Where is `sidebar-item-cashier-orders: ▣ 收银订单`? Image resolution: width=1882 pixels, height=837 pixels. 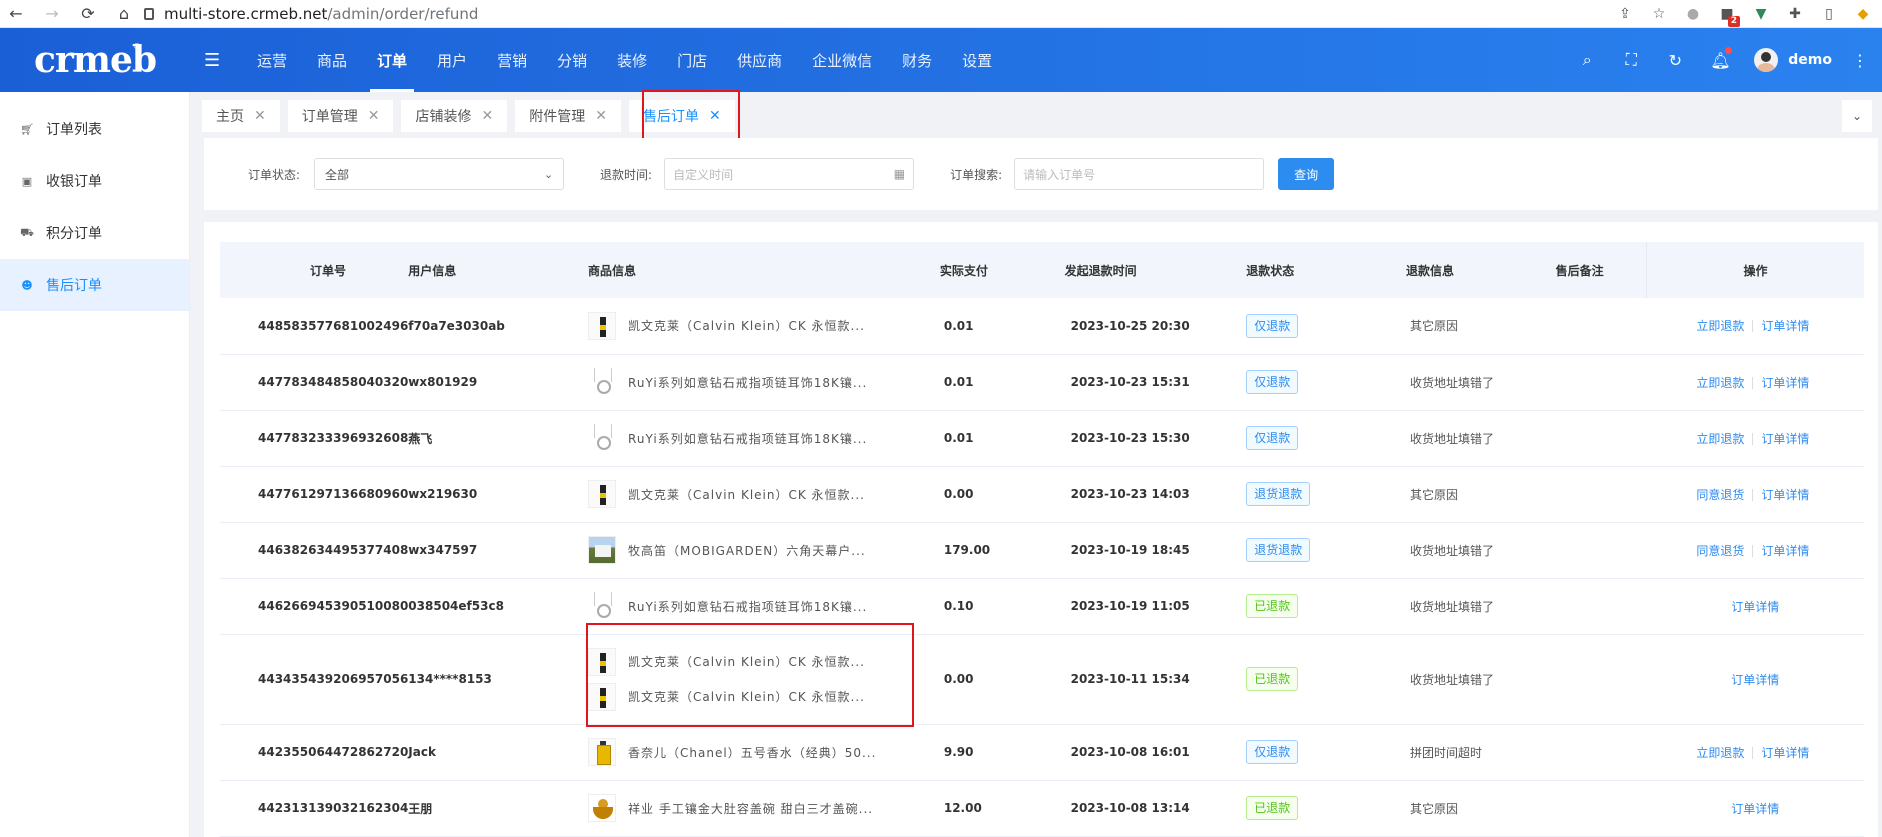 sidebar-item-cashier-orders: ▣ 收银订单 is located at coordinates (94, 181).